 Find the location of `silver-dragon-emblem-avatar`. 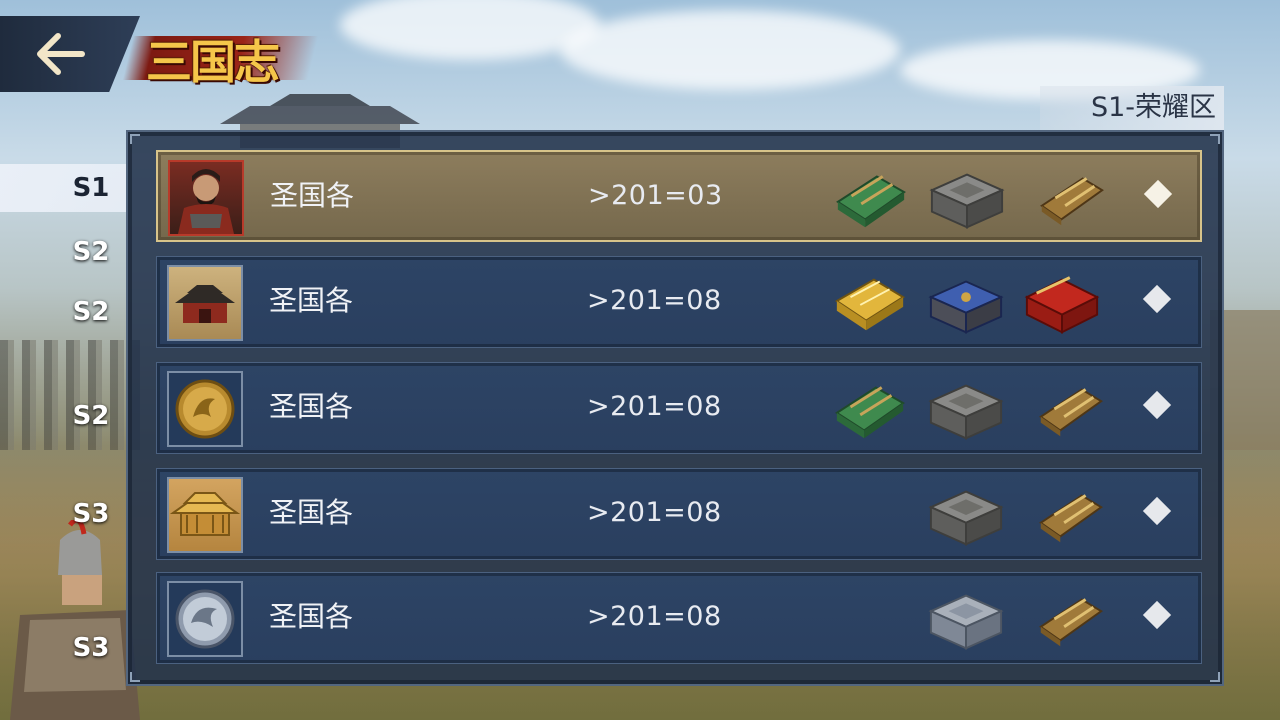

silver-dragon-emblem-avatar is located at coordinates (205, 619).